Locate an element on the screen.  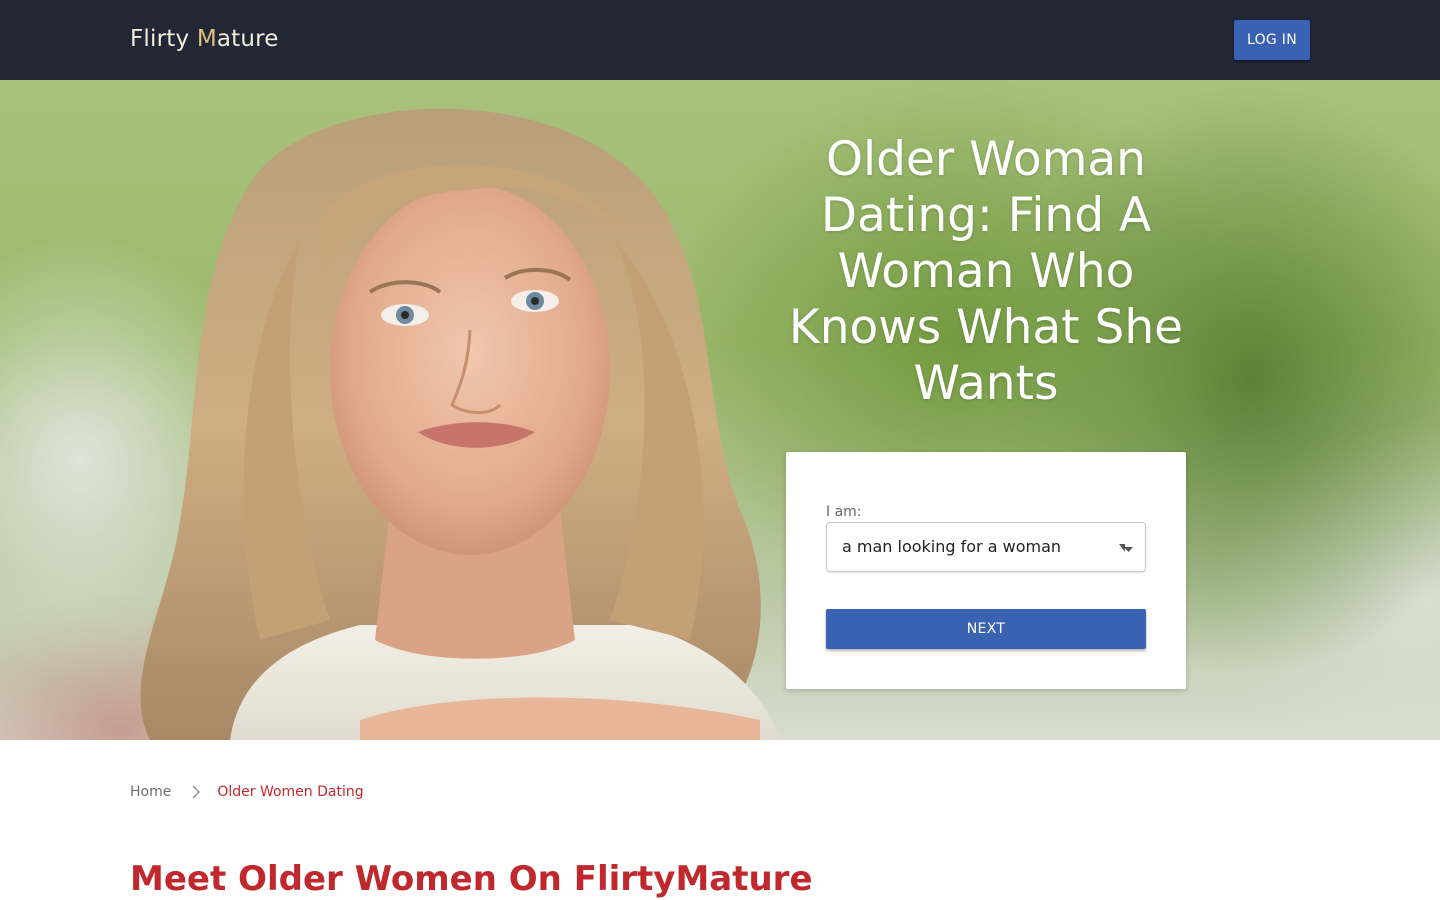
chevron-right-icon is located at coordinates (196, 792).